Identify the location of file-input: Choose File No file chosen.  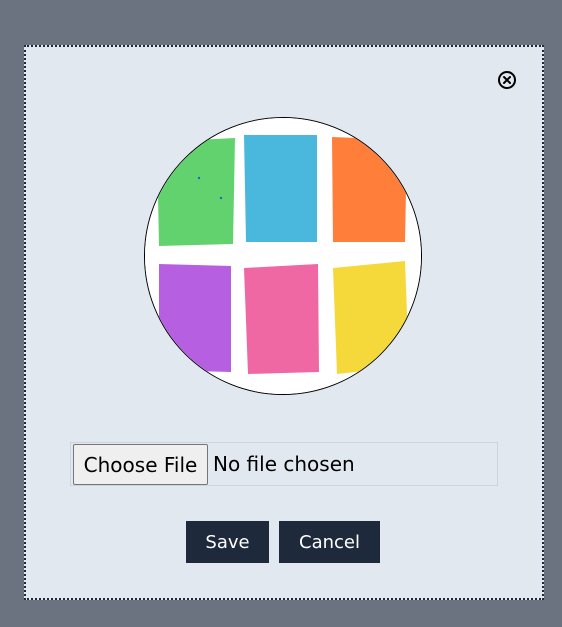
(284, 464).